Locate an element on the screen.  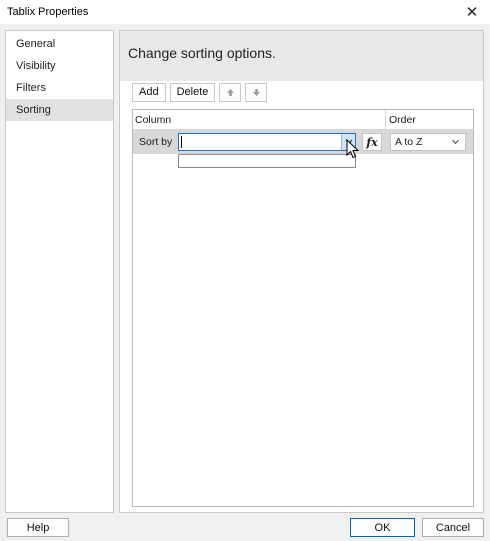
nav-item-label: Visibility is located at coordinates (36, 66).